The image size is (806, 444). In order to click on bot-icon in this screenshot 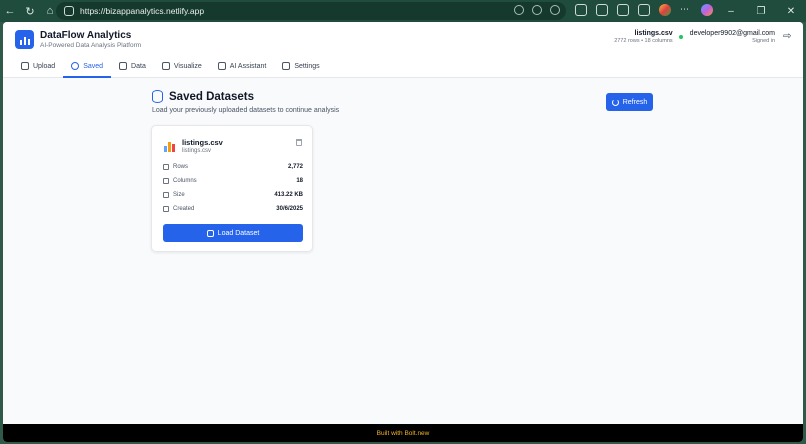, I will do `click(221, 66)`.